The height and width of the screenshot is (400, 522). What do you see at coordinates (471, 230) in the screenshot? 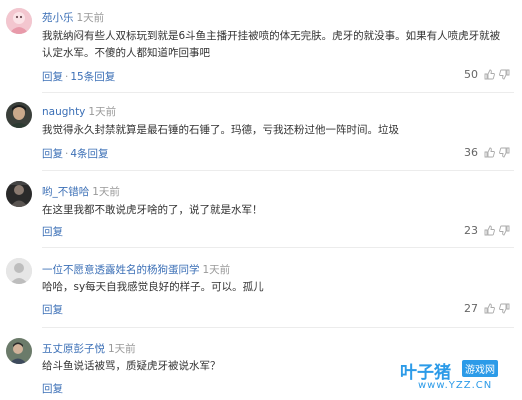
I see `like-count: 23` at bounding box center [471, 230].